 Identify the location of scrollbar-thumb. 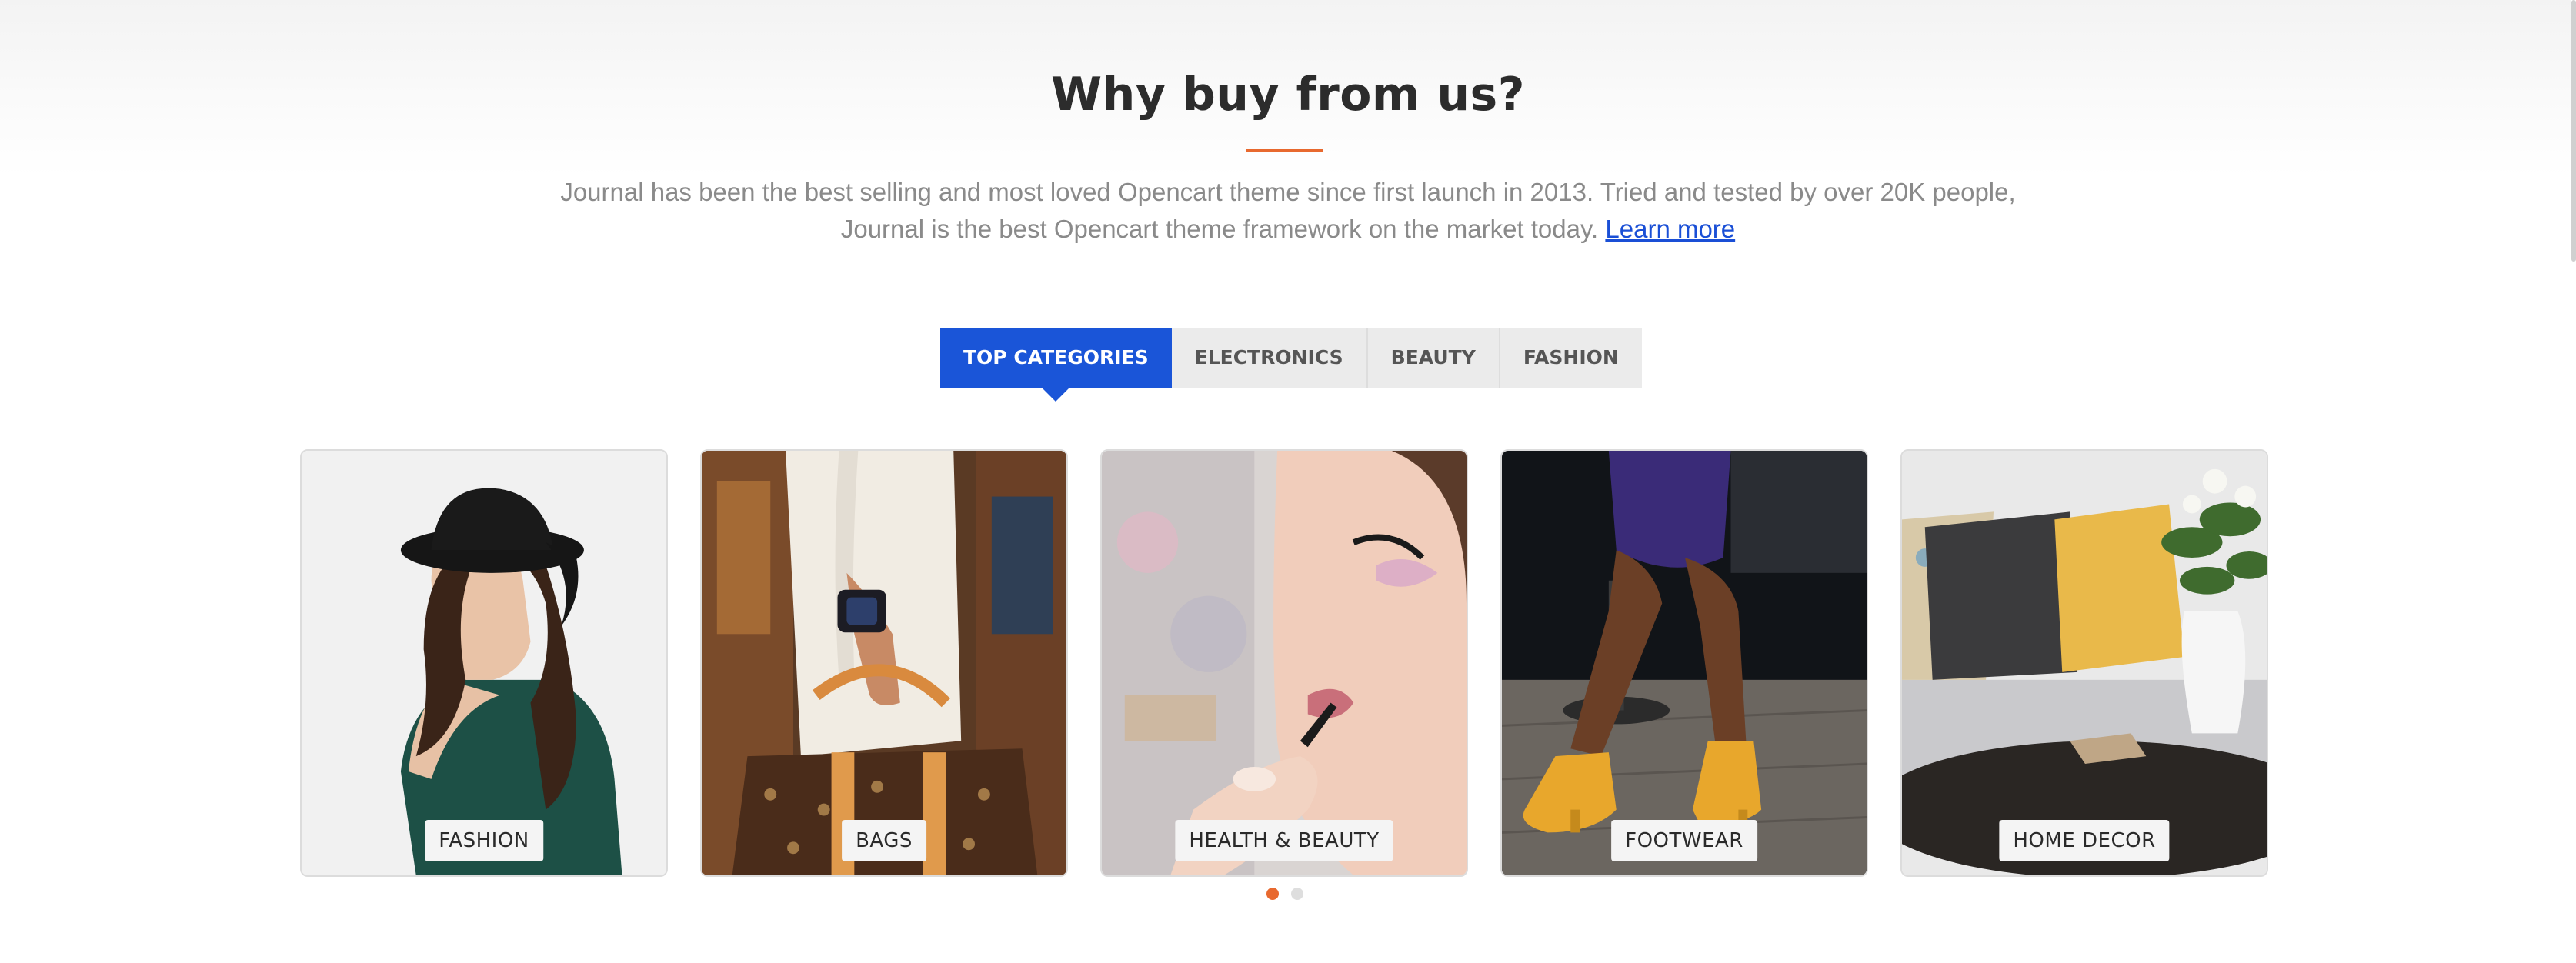
(2574, 131).